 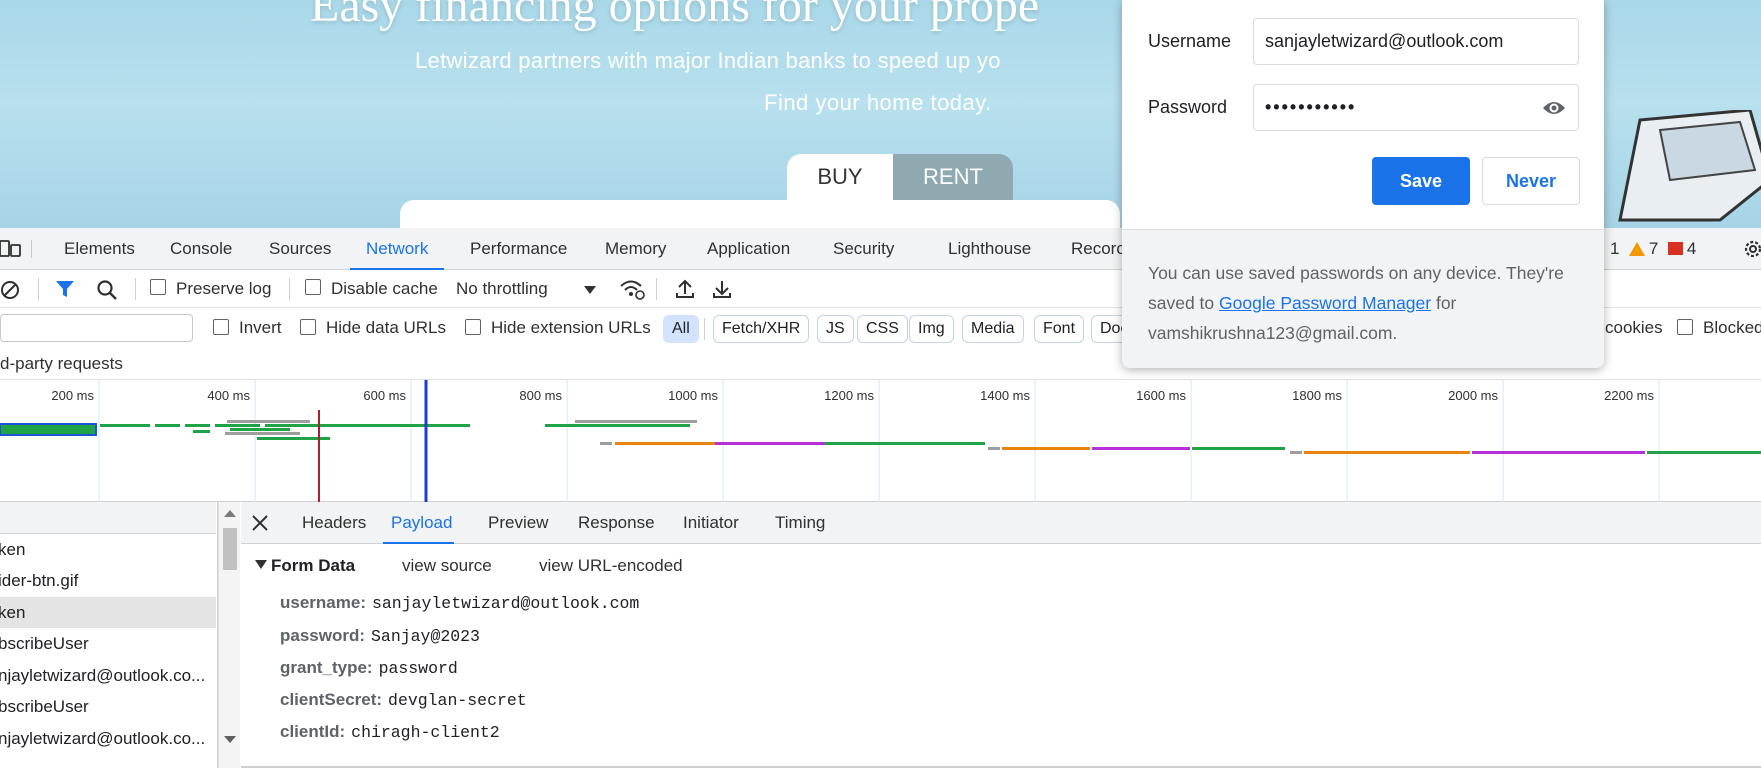 What do you see at coordinates (761, 329) in the screenshot?
I see `type-filter-fetch-xhr: Fetch/XHR` at bounding box center [761, 329].